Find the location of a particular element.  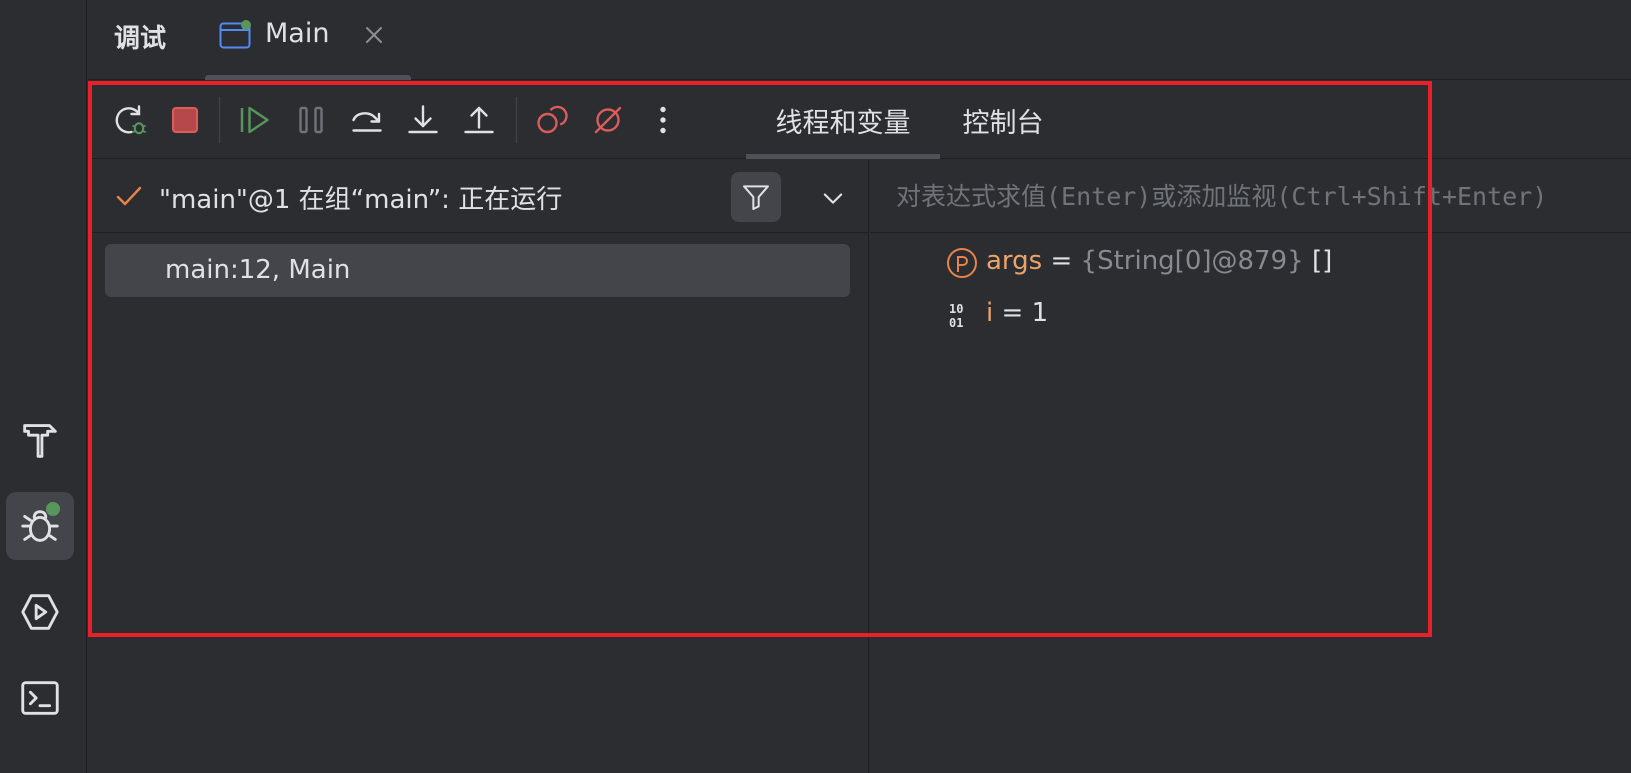

variable-name: args is located at coordinates (1014, 261).